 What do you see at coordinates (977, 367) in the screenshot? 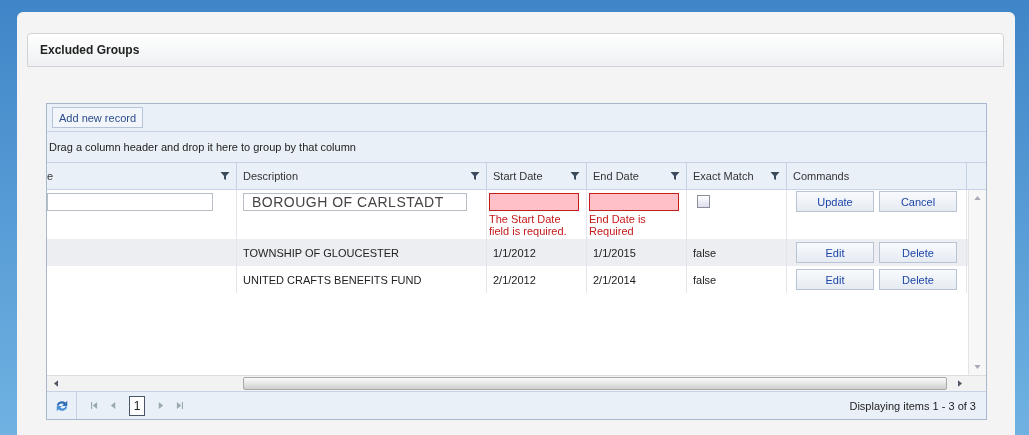
I see `scroll-down-icon` at bounding box center [977, 367].